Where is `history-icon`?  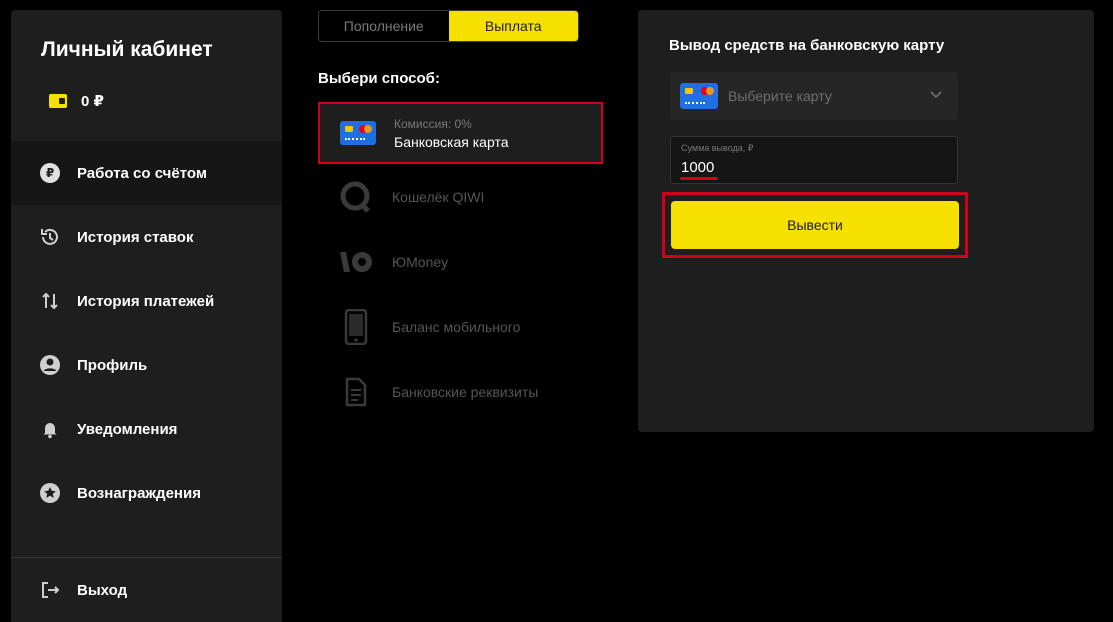
history-icon is located at coordinates (50, 237).